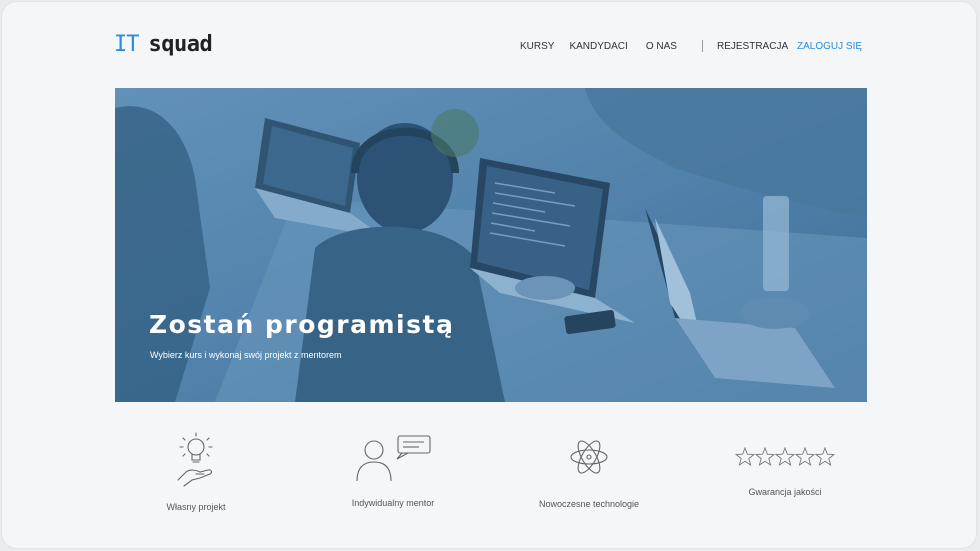  I want to click on nav-divider, so click(702, 46).